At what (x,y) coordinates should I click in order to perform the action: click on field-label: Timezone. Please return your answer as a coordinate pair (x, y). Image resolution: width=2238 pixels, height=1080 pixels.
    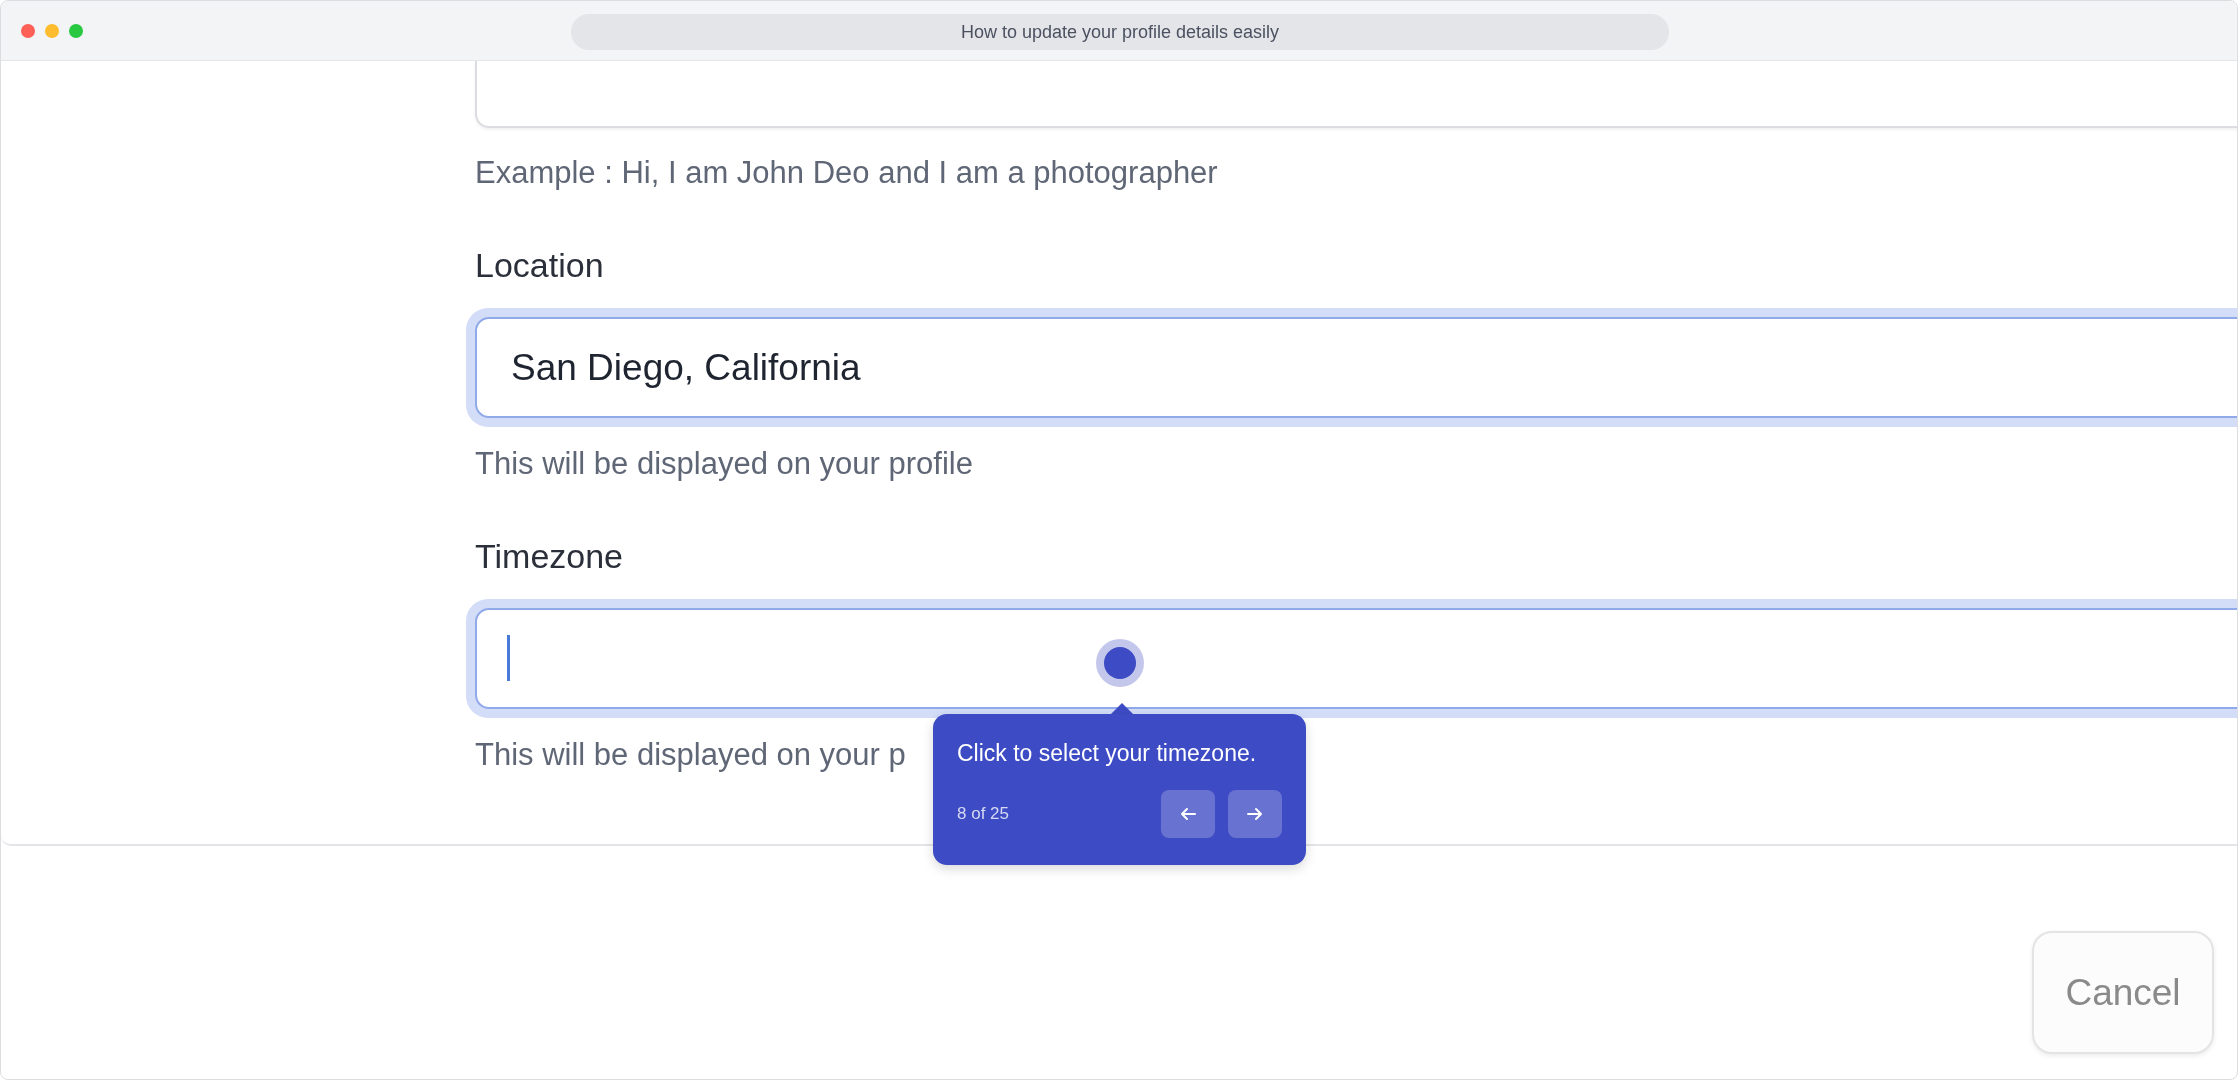
    Looking at the image, I should click on (550, 556).